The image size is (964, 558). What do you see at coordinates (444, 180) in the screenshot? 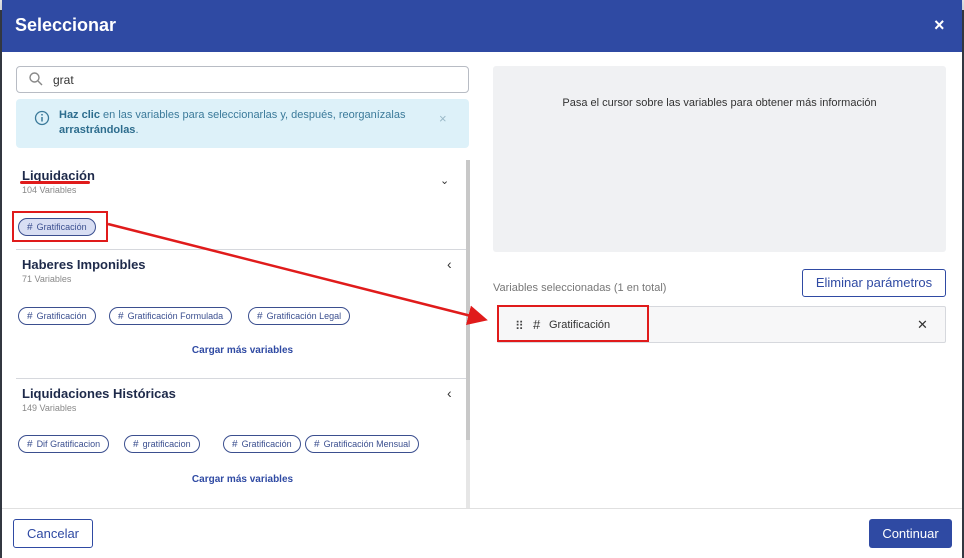
I see `chevron-down-icon: ⌄` at bounding box center [444, 180].